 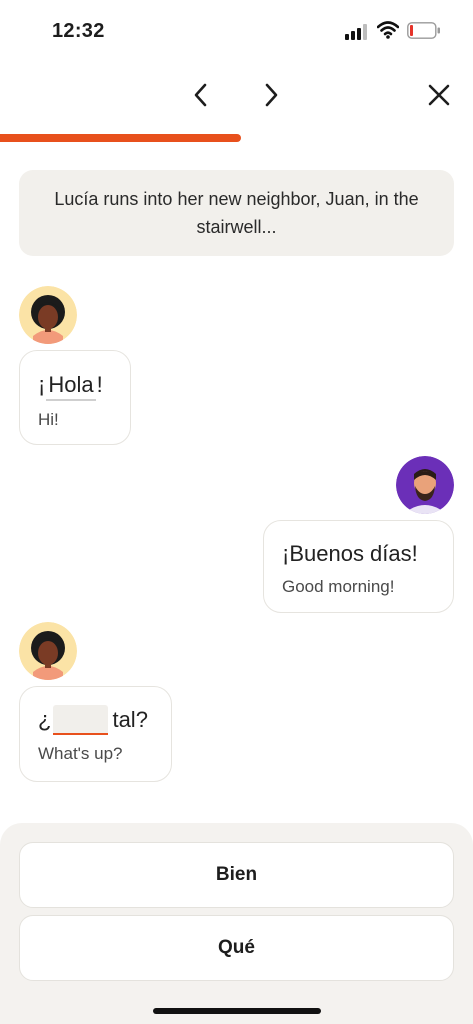 I want to click on next-button, so click(x=271, y=95).